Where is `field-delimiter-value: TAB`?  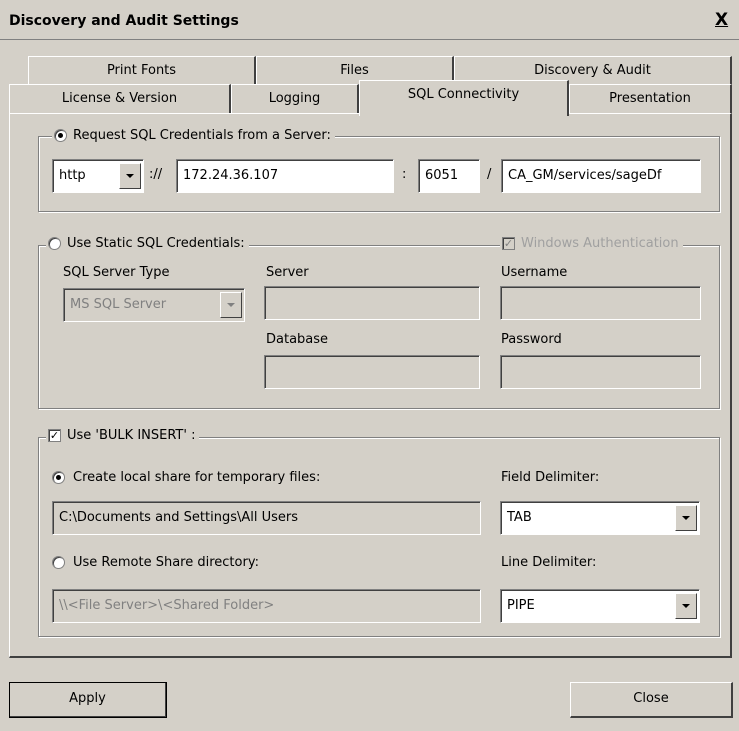 field-delimiter-value: TAB is located at coordinates (519, 517).